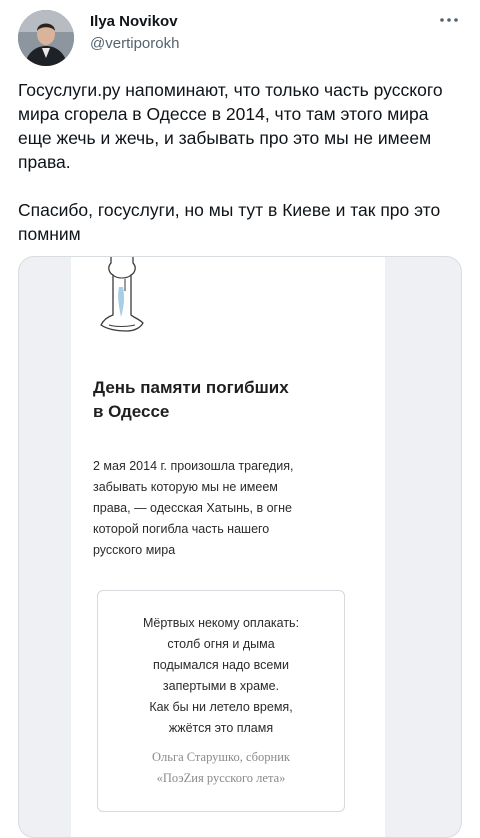 The height and width of the screenshot is (838, 480). I want to click on poem-line: жжётся это пламя, so click(221, 728).